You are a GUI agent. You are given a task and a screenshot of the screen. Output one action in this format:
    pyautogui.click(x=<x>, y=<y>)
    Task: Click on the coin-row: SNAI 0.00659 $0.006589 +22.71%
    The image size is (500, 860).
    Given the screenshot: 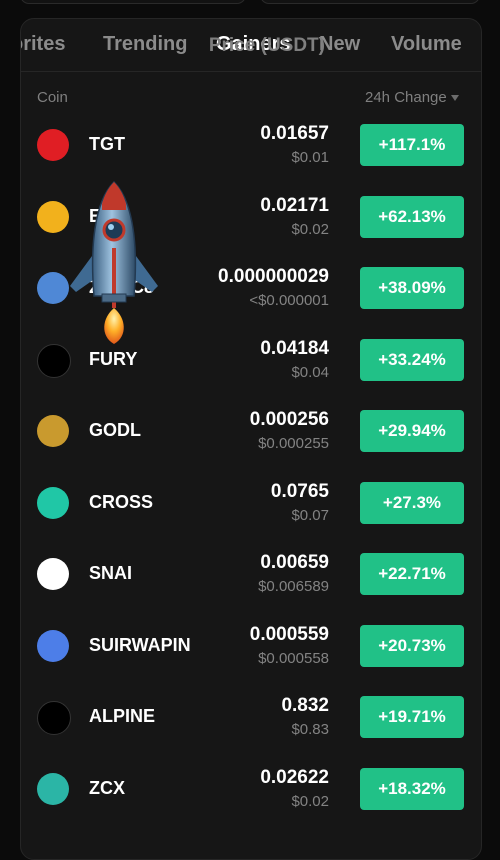 What is the action you would take?
    pyautogui.click(x=251, y=572)
    